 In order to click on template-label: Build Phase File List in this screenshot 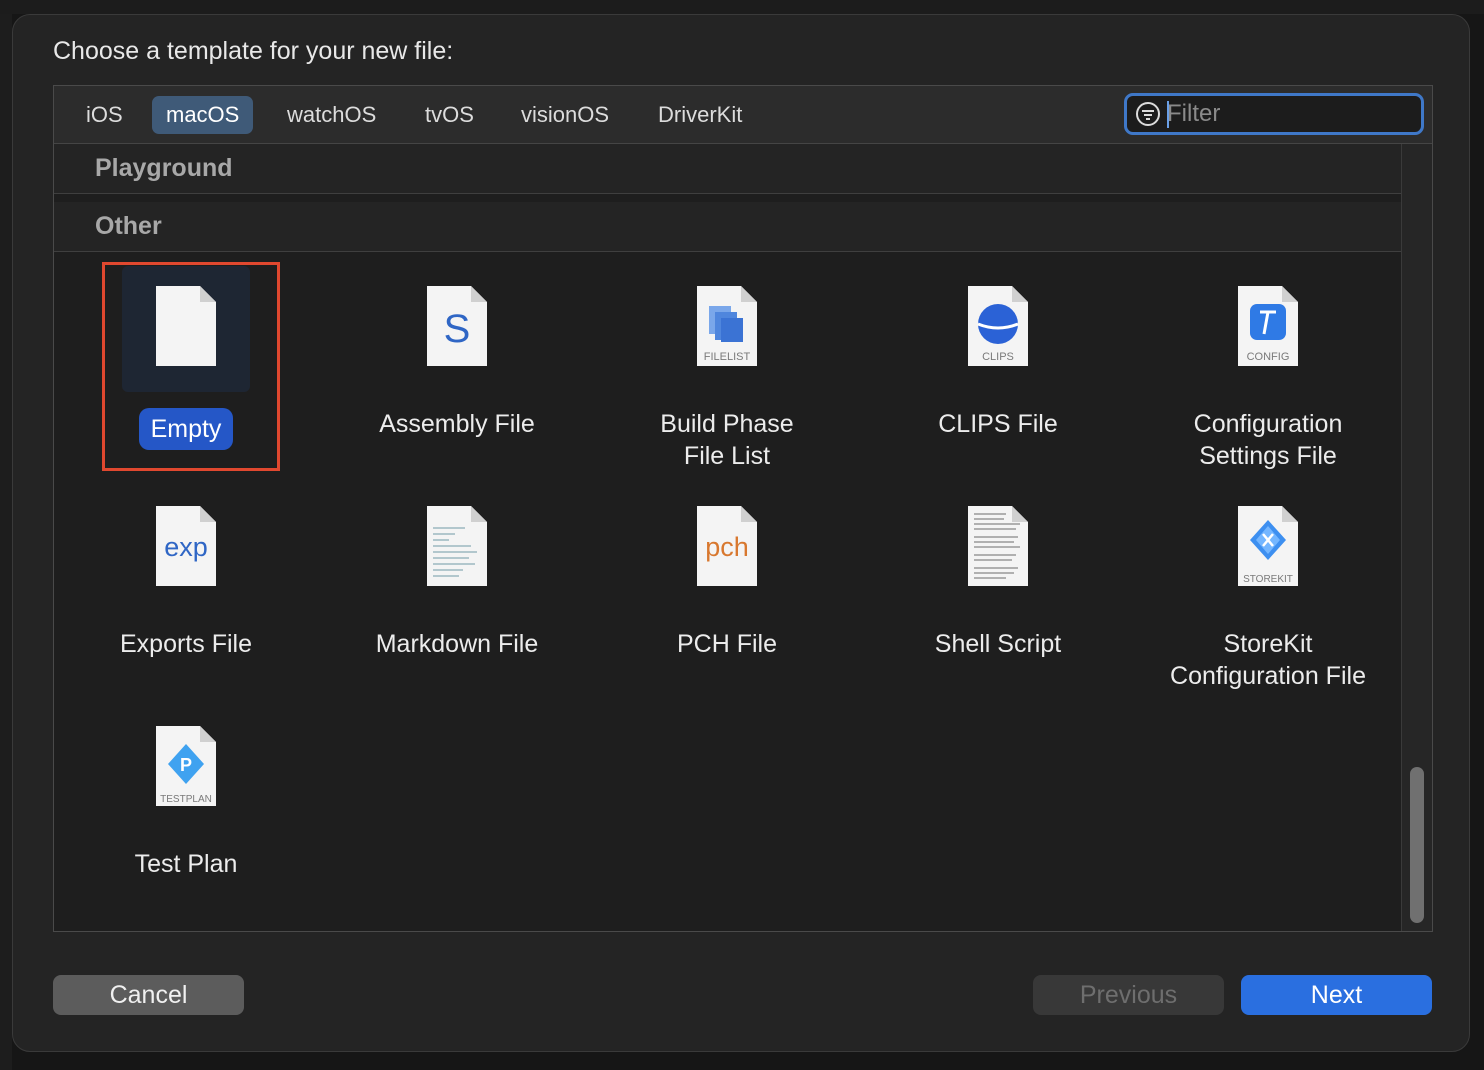, I will do `click(727, 440)`.